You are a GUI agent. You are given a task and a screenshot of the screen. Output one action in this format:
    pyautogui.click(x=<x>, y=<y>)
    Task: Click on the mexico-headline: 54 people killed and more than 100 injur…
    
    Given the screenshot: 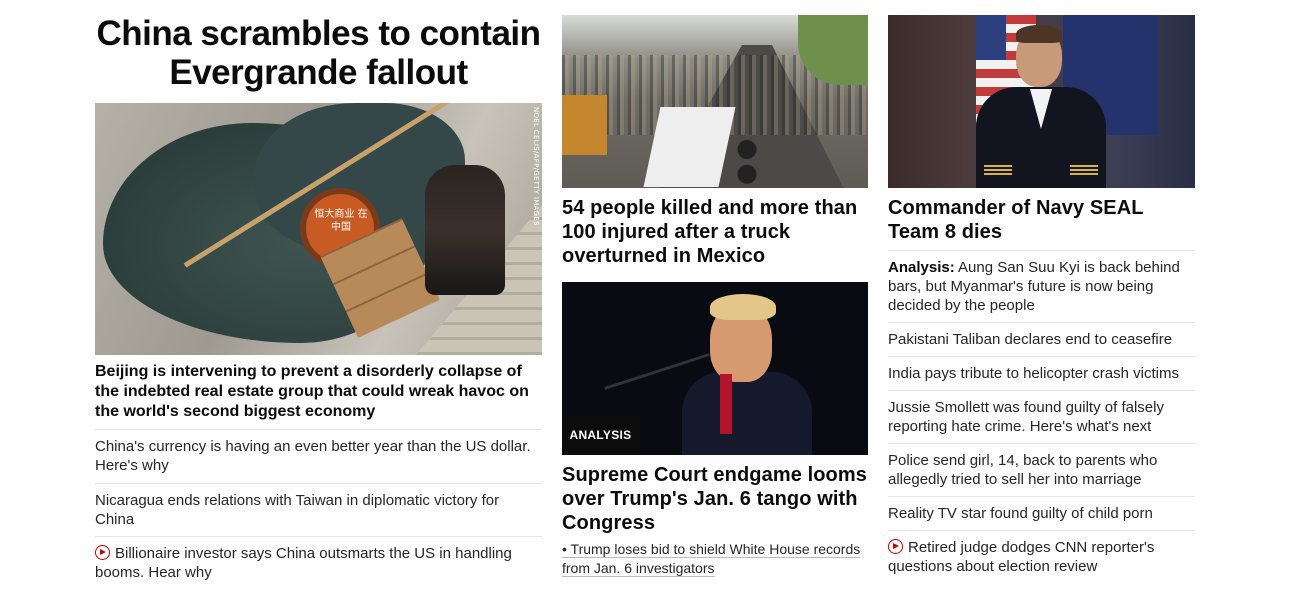 What is the action you would take?
    pyautogui.click(x=715, y=232)
    